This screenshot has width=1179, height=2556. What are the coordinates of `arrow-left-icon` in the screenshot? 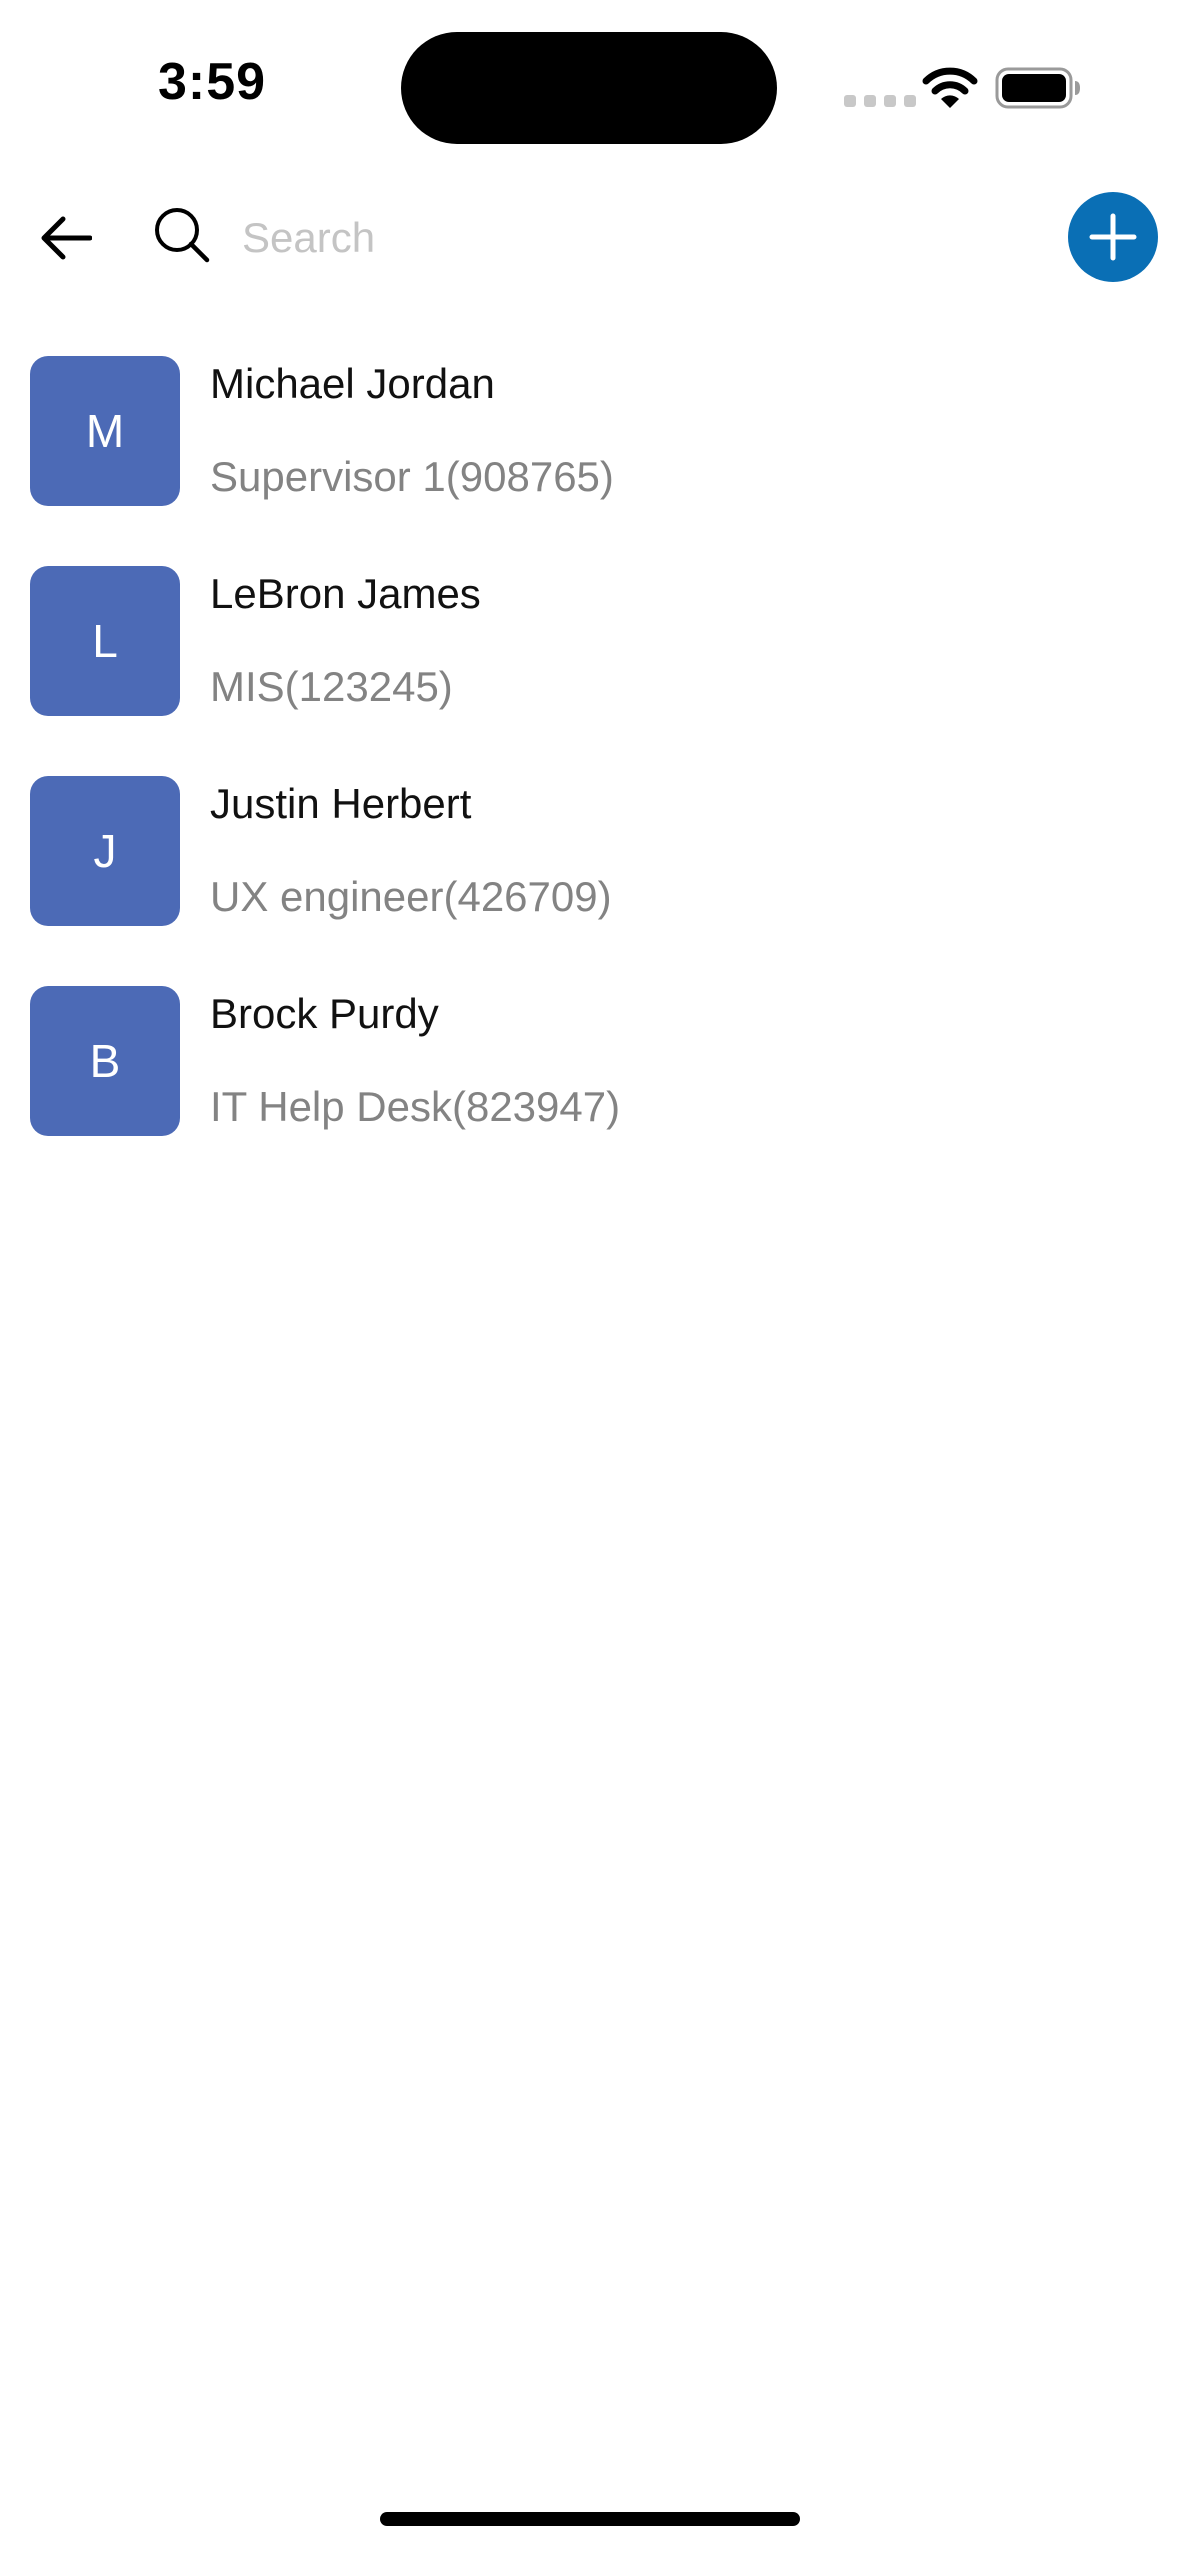 It's located at (66, 238).